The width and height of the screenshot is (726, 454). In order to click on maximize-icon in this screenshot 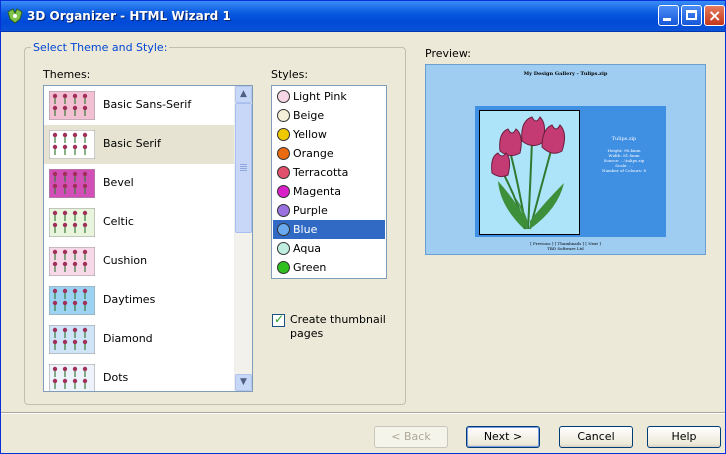, I will do `click(691, 15)`.